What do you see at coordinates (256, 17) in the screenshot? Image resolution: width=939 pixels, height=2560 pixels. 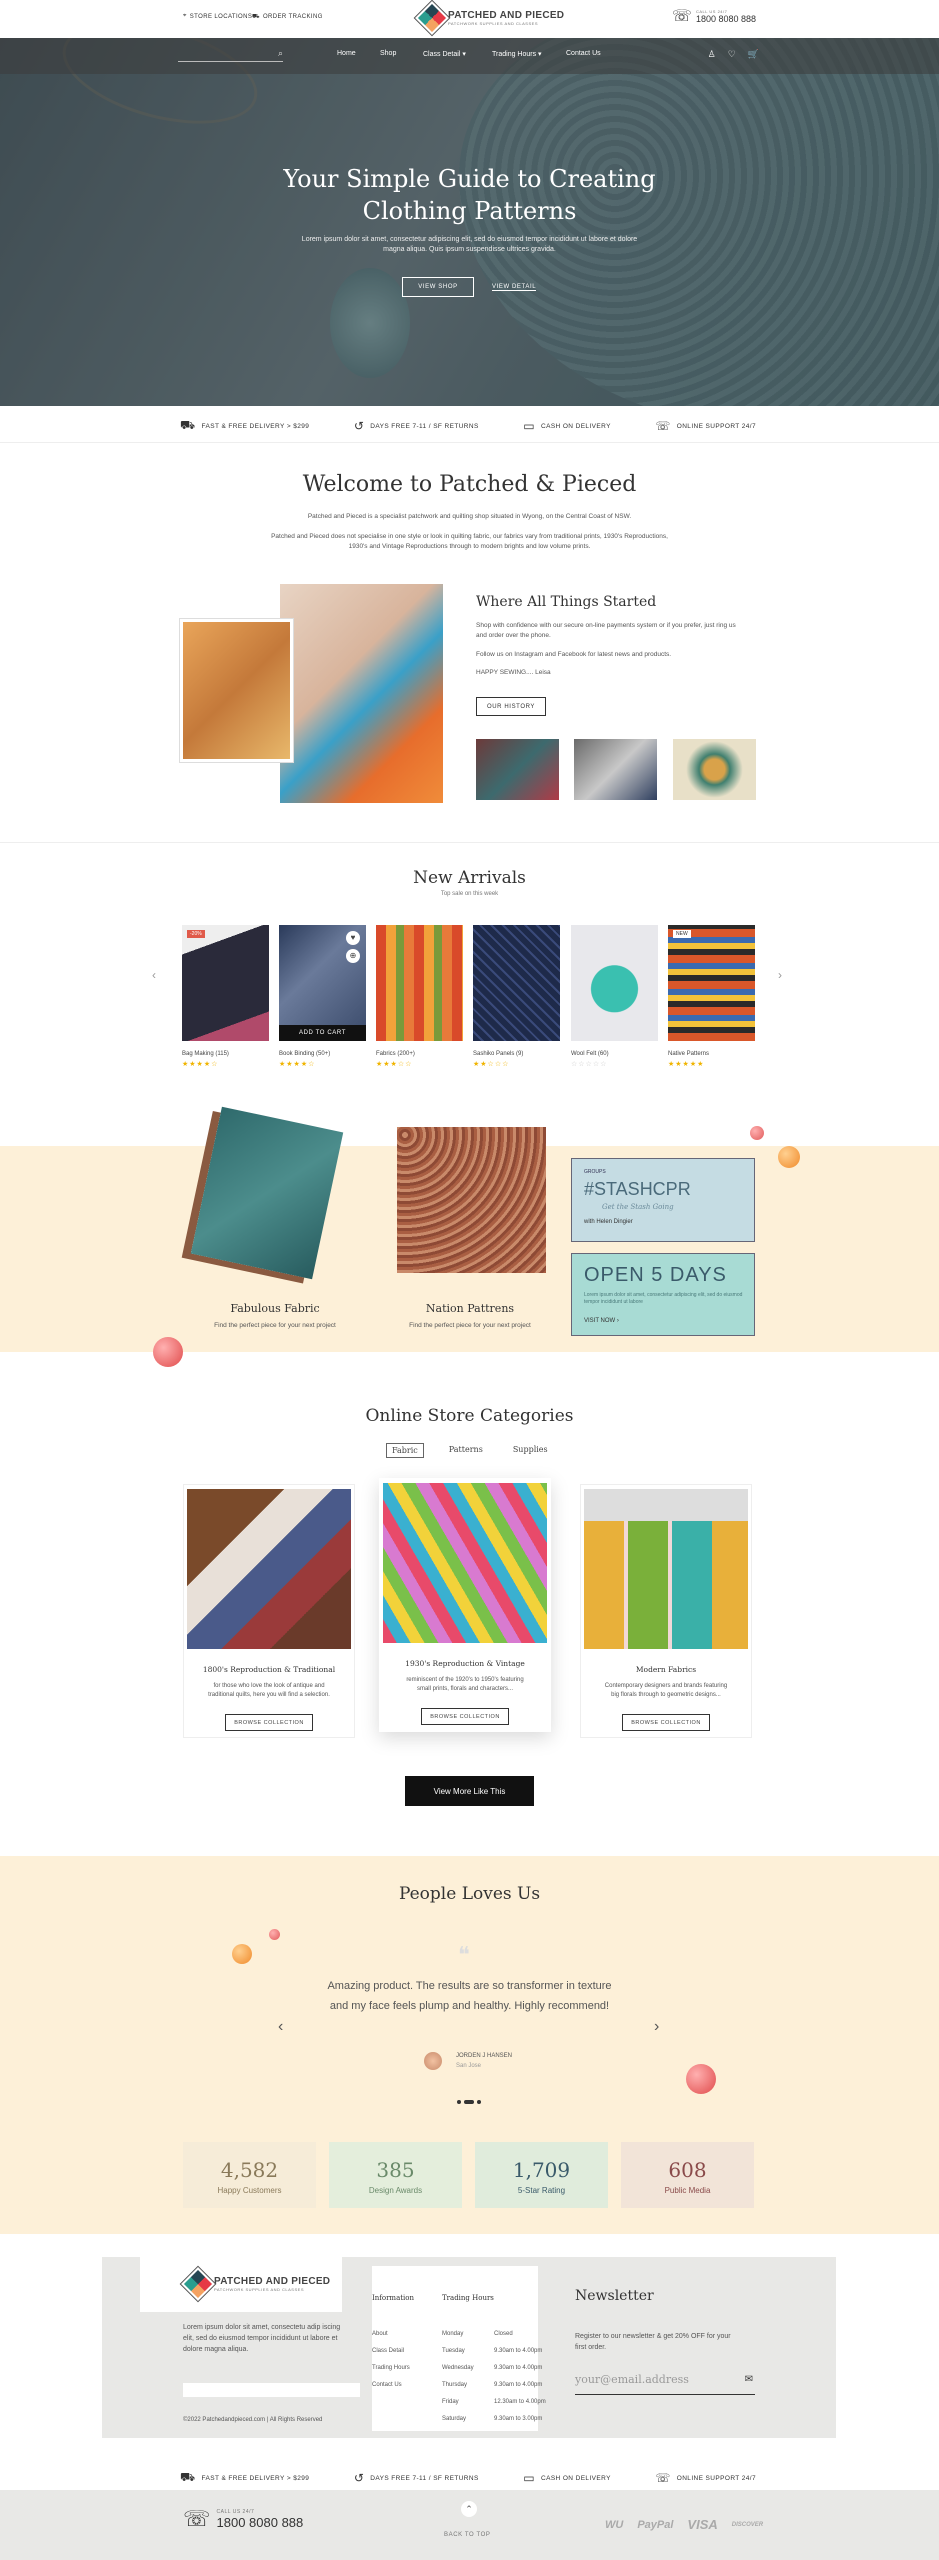 I see `truck-icon: ⛟` at bounding box center [256, 17].